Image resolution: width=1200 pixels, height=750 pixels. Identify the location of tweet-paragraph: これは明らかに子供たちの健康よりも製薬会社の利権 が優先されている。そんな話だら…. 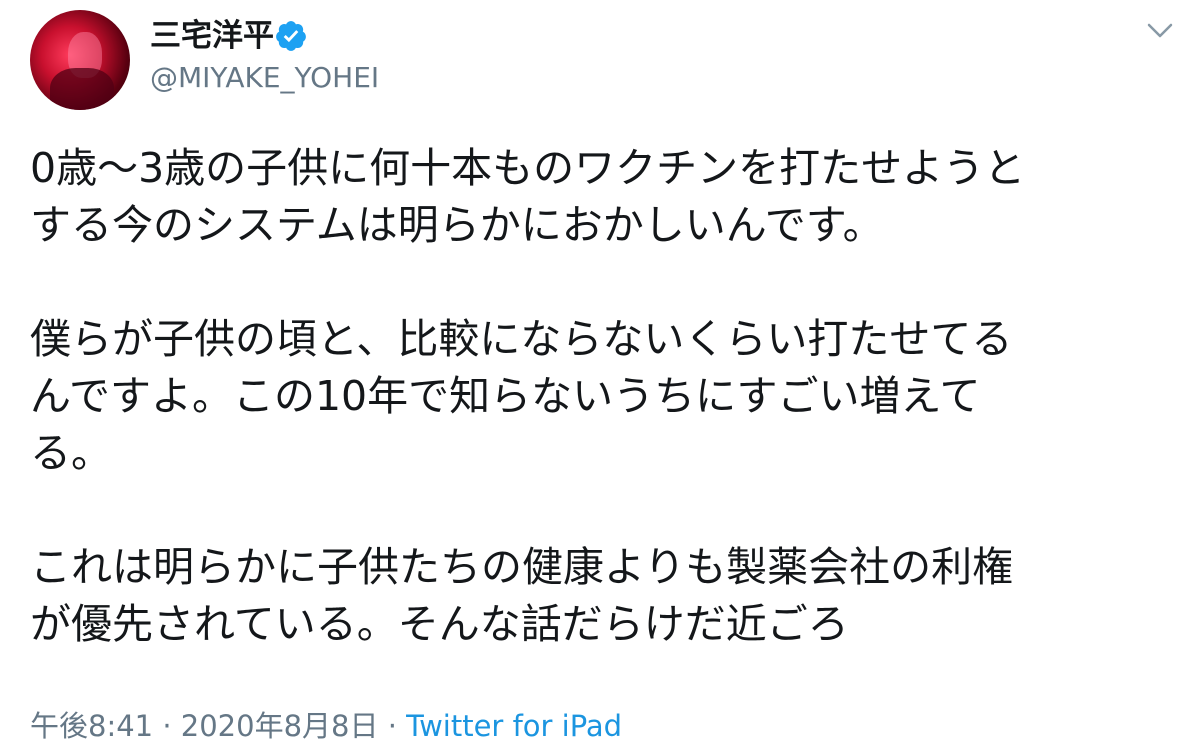
(522, 595).